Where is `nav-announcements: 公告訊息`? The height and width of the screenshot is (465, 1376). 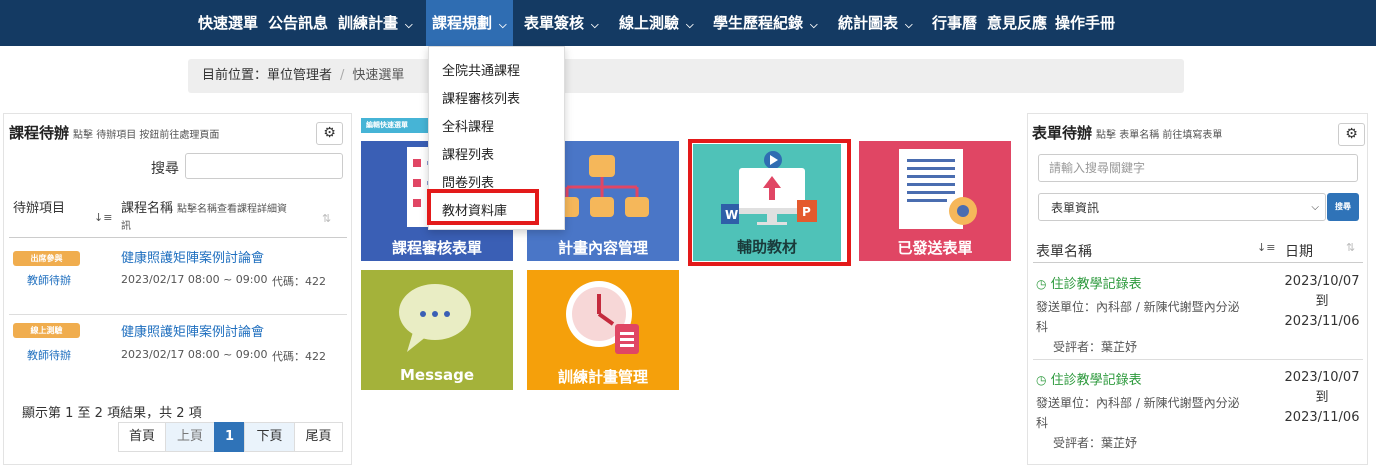
nav-announcements: 公告訊息 is located at coordinates (298, 23).